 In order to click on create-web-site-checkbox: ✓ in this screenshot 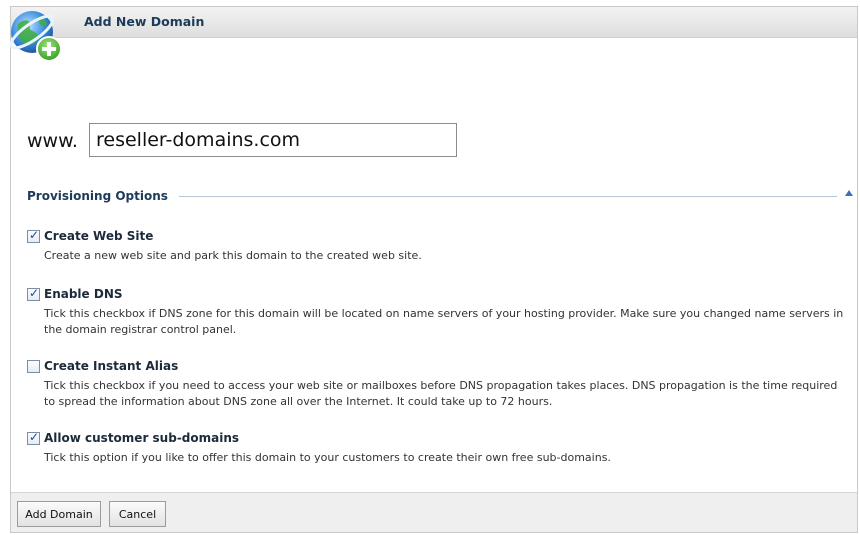, I will do `click(33, 235)`.